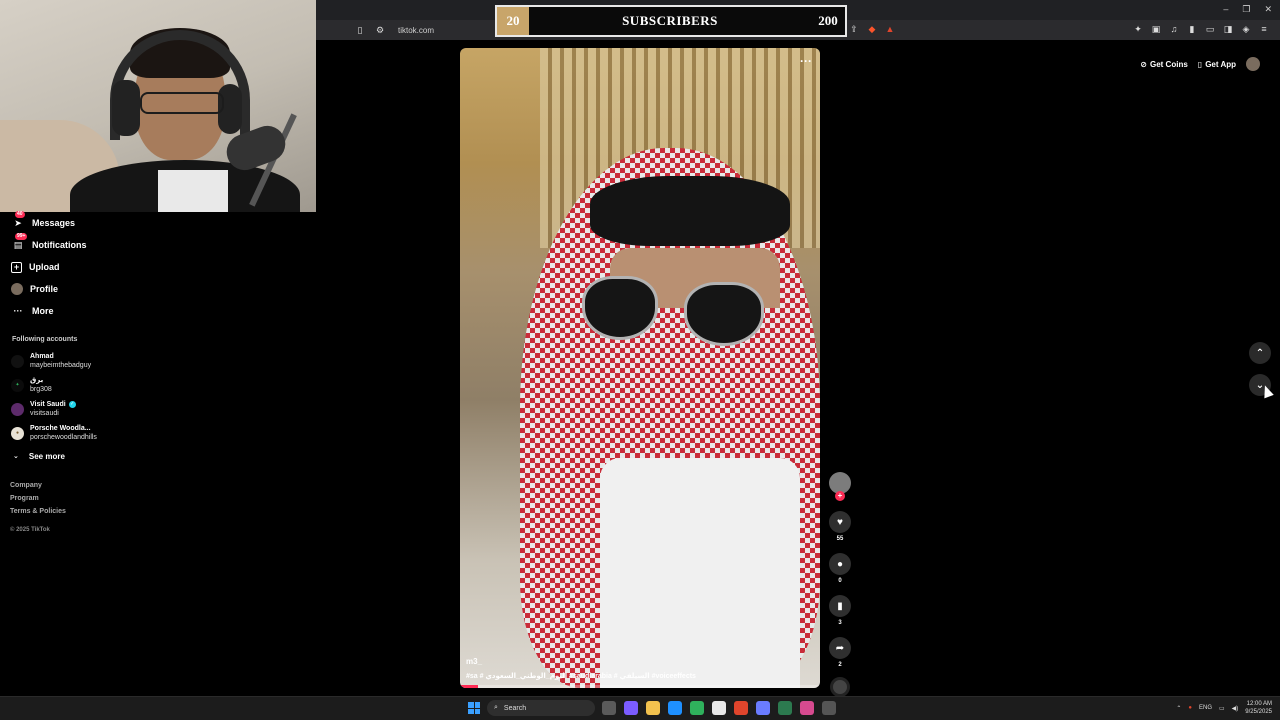 The width and height of the screenshot is (1280, 720). What do you see at coordinates (1235, 708) in the screenshot?
I see `volume-icon: ◀)` at bounding box center [1235, 708].